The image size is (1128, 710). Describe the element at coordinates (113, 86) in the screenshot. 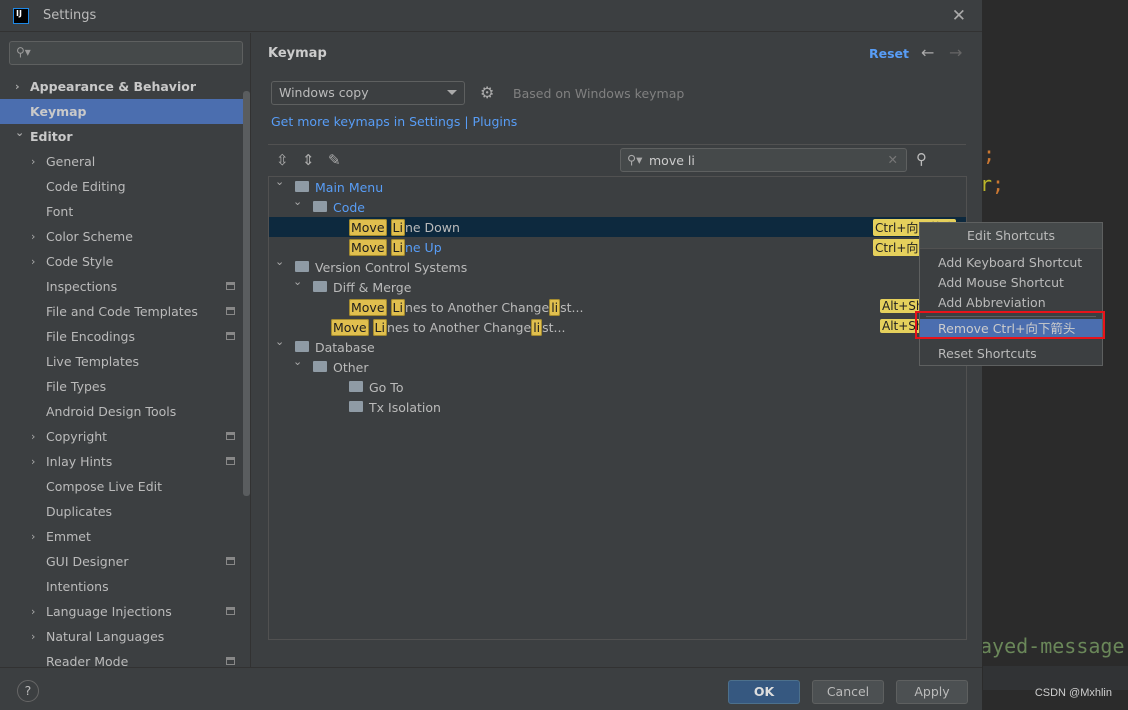

I see `sidebar-item-label: Appearance & Behavior` at that location.